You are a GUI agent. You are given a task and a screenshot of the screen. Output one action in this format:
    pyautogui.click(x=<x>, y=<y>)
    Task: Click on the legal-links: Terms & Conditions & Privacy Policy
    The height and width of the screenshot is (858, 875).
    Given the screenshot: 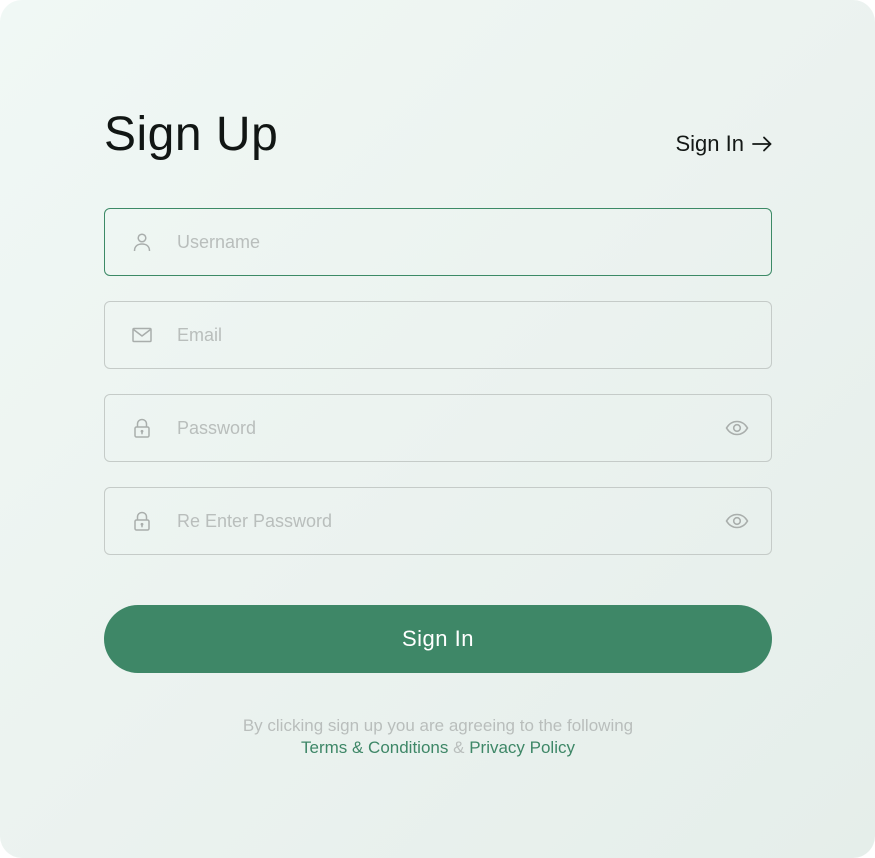 What is the action you would take?
    pyautogui.click(x=438, y=748)
    